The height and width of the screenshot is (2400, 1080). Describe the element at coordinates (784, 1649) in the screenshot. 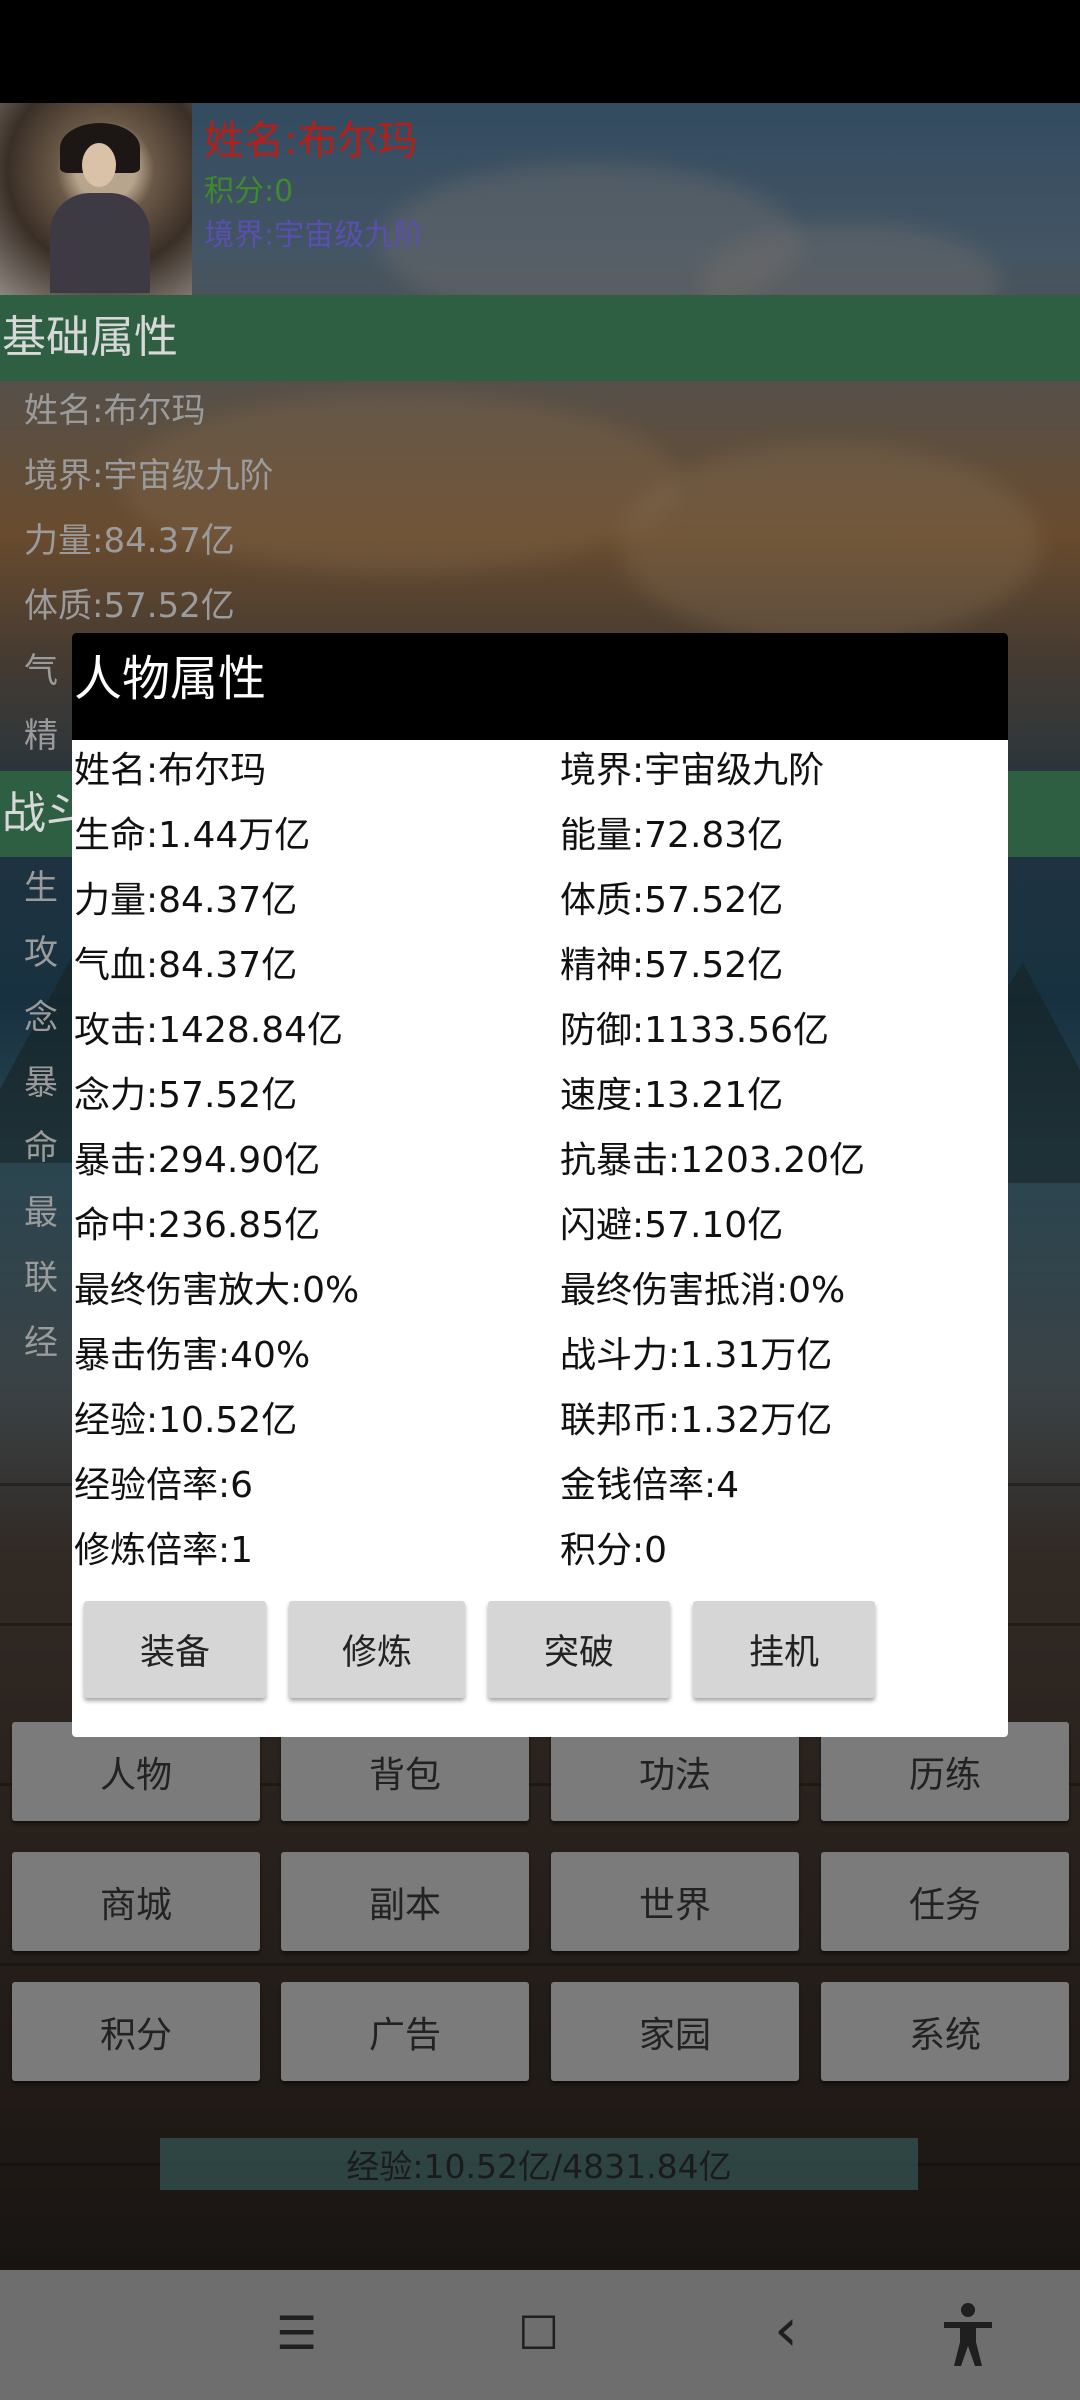

I see `idle-button: 挂机` at that location.